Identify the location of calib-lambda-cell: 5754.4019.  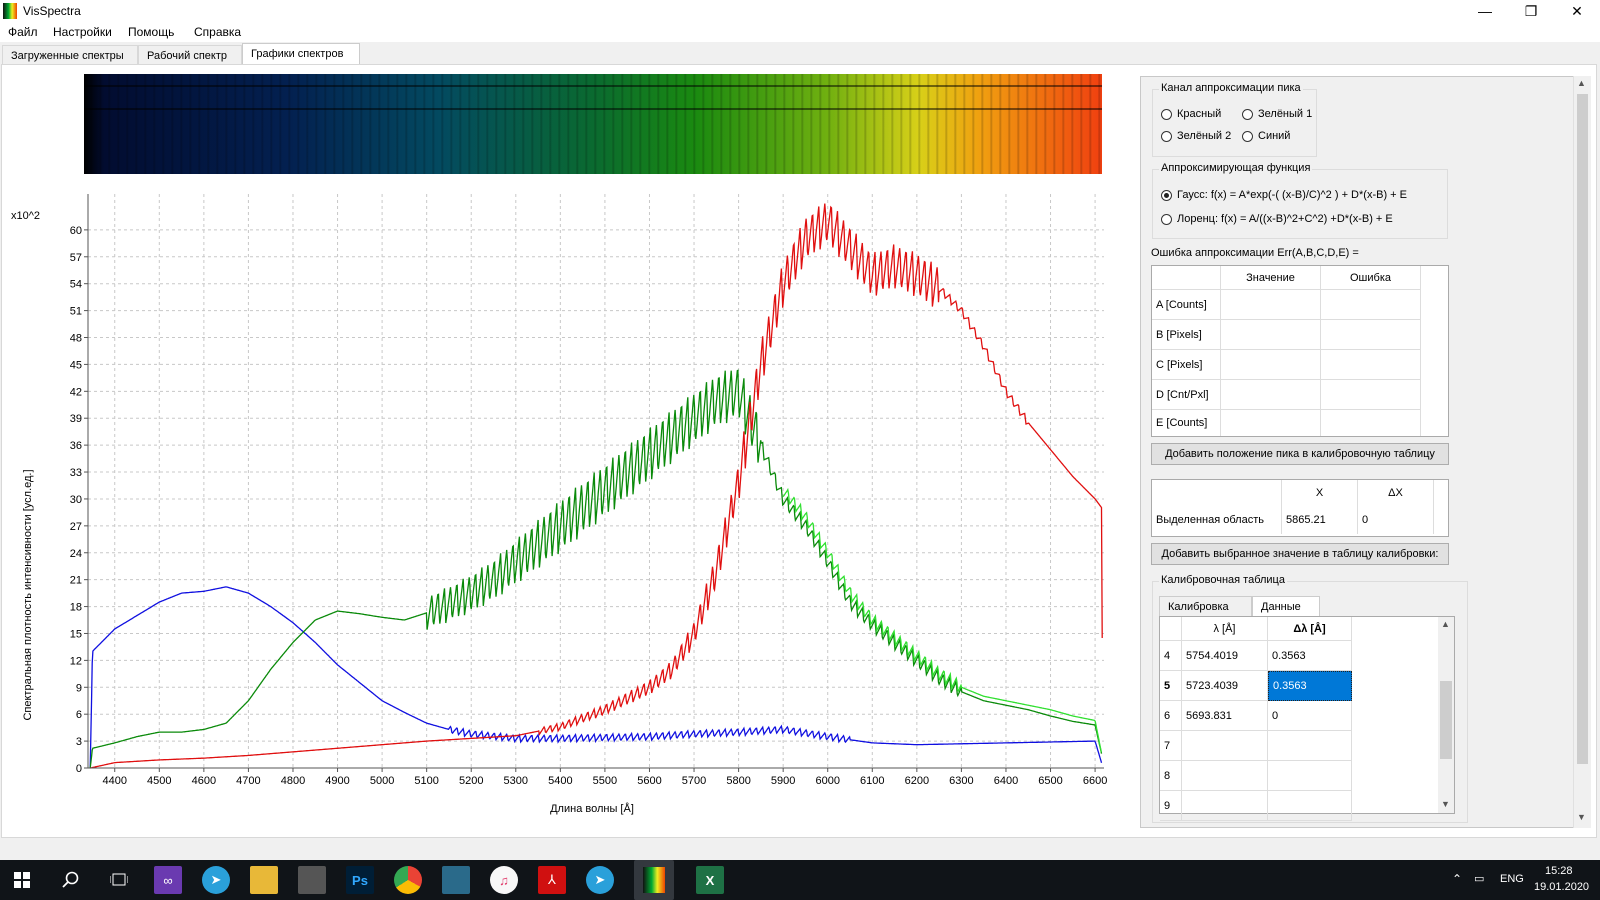
(1225, 656).